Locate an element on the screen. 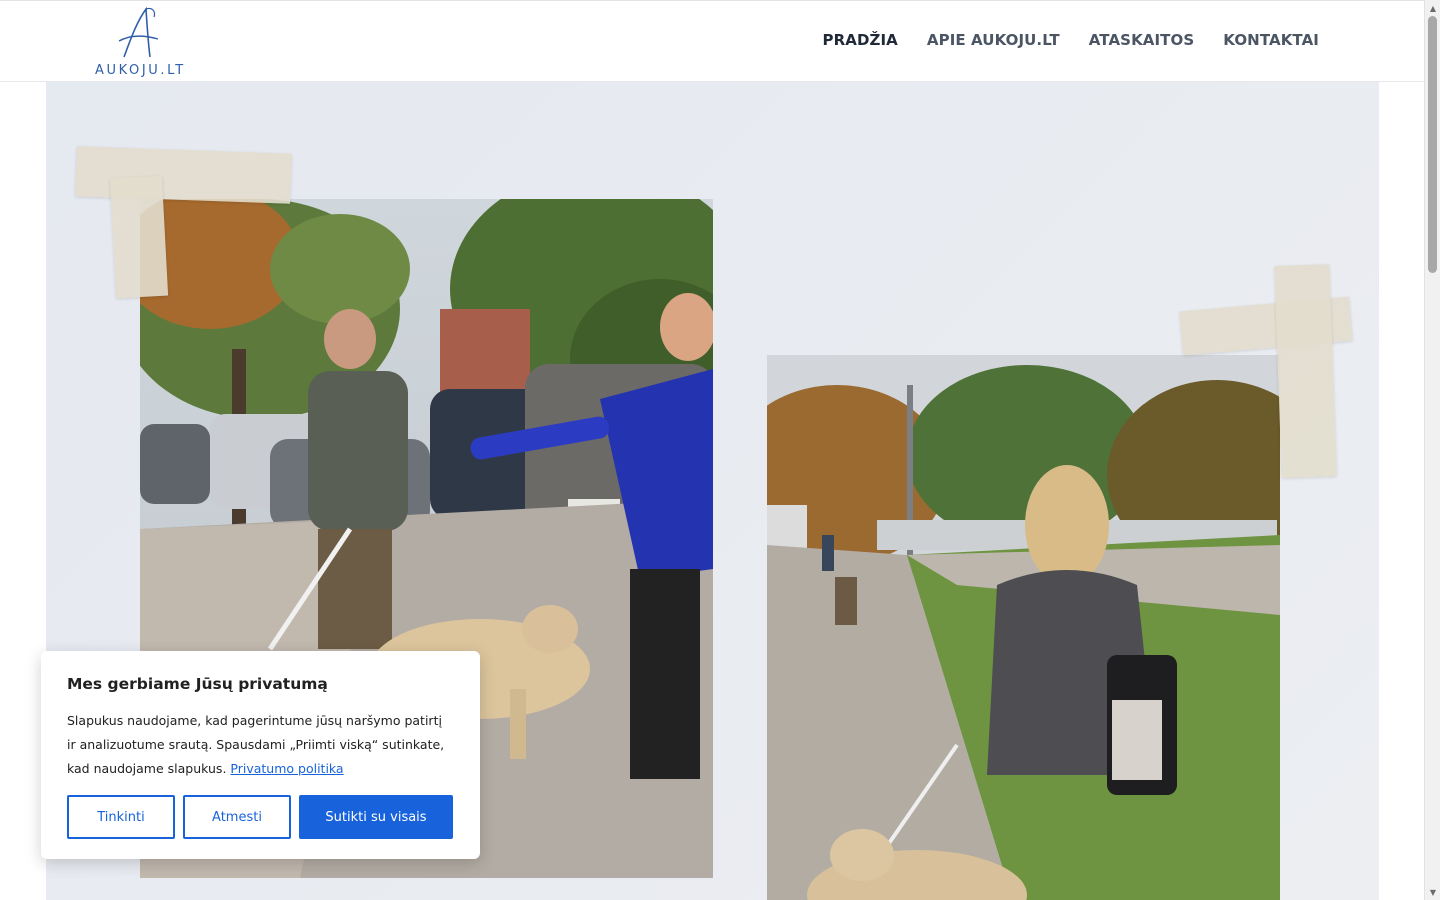  triangle-down-icon: ▼ is located at coordinates (1432, 892).